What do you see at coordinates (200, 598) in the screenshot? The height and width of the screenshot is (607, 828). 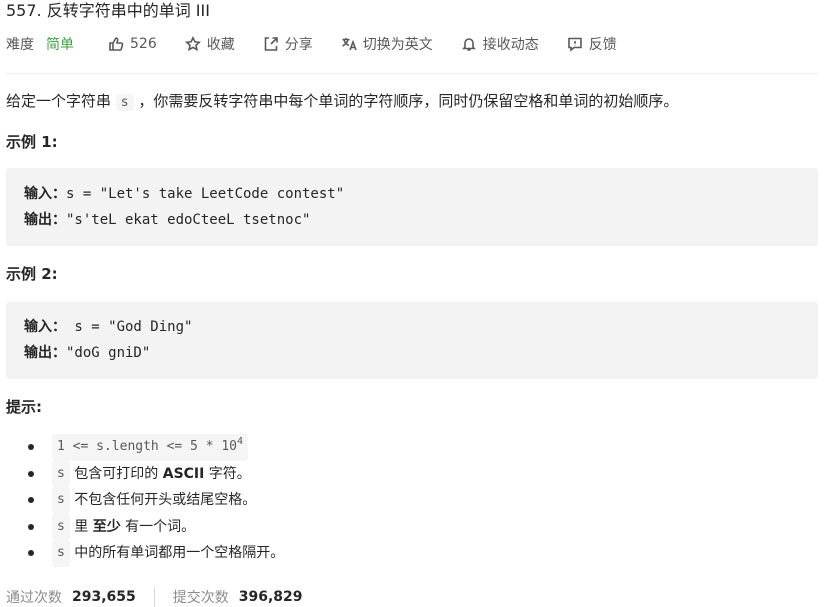 I see `submitted-label: 提交次数` at bounding box center [200, 598].